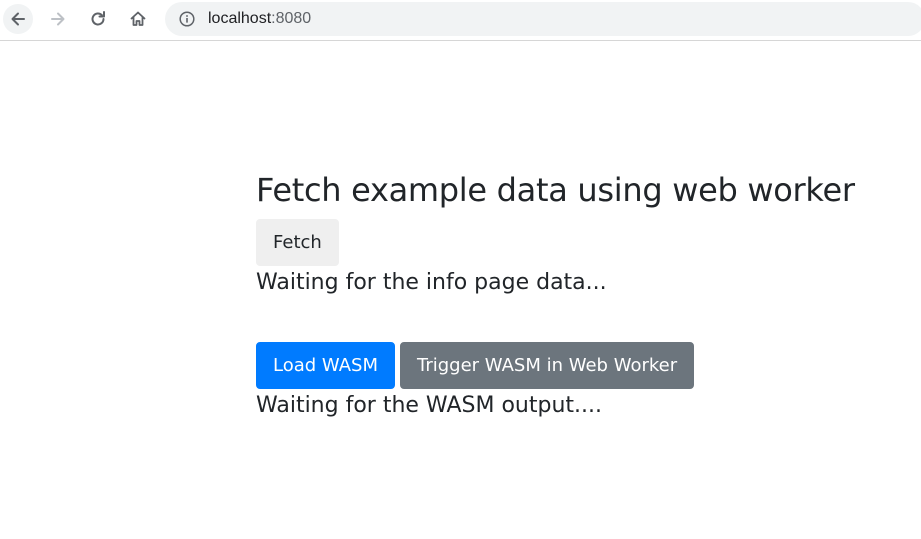 This screenshot has height=539, width=921. Describe the element at coordinates (297, 242) in the screenshot. I see `fetch-button: Fetch` at that location.